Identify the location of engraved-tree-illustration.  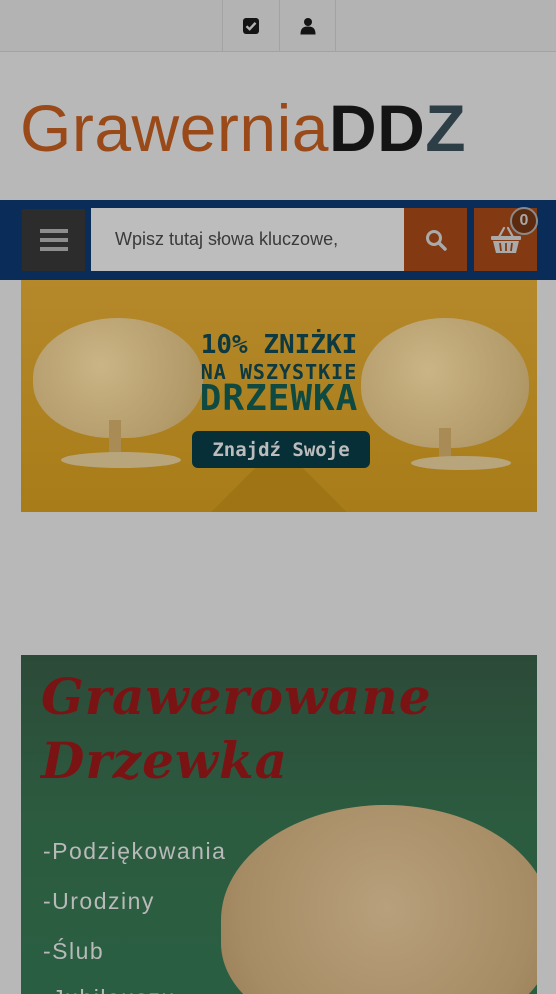
(379, 899).